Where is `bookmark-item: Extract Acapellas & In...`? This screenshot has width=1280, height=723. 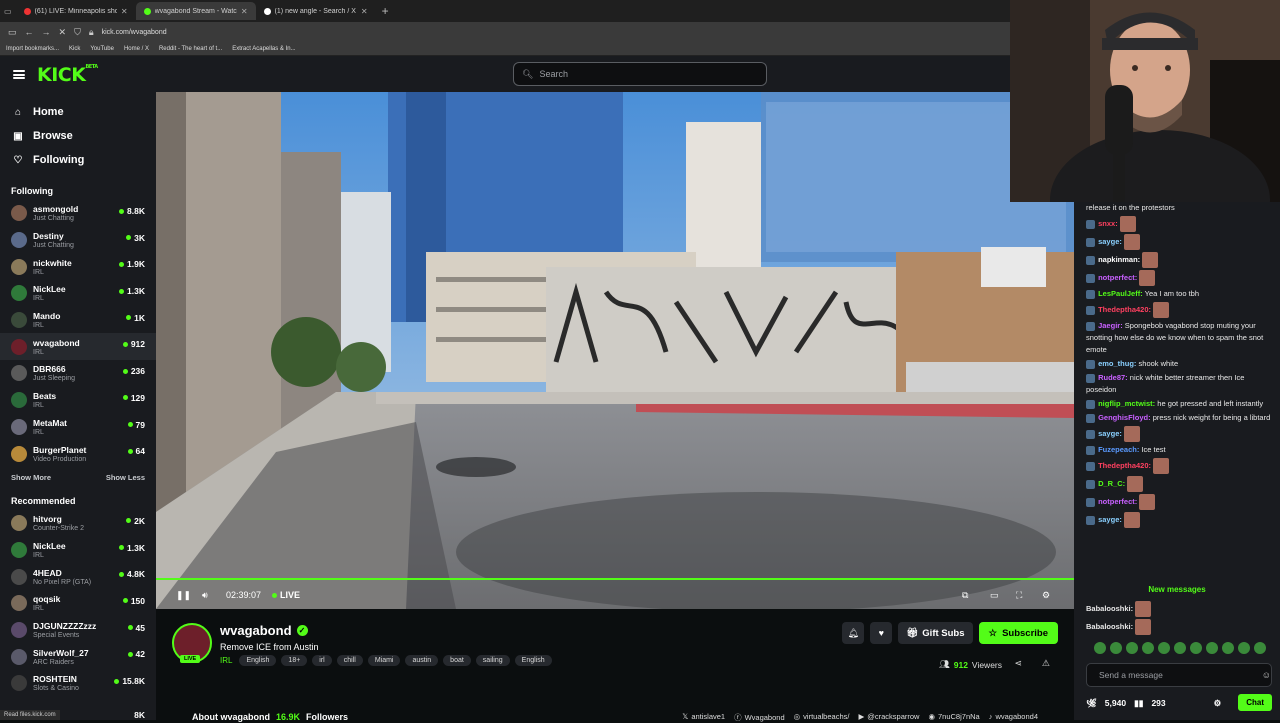 bookmark-item: Extract Acapellas & In... is located at coordinates (263, 49).